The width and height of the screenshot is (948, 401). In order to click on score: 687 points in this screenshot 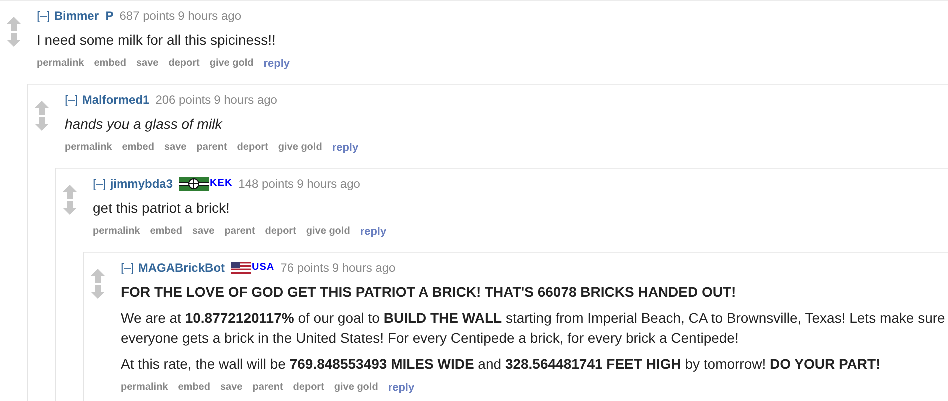, I will do `click(148, 15)`.